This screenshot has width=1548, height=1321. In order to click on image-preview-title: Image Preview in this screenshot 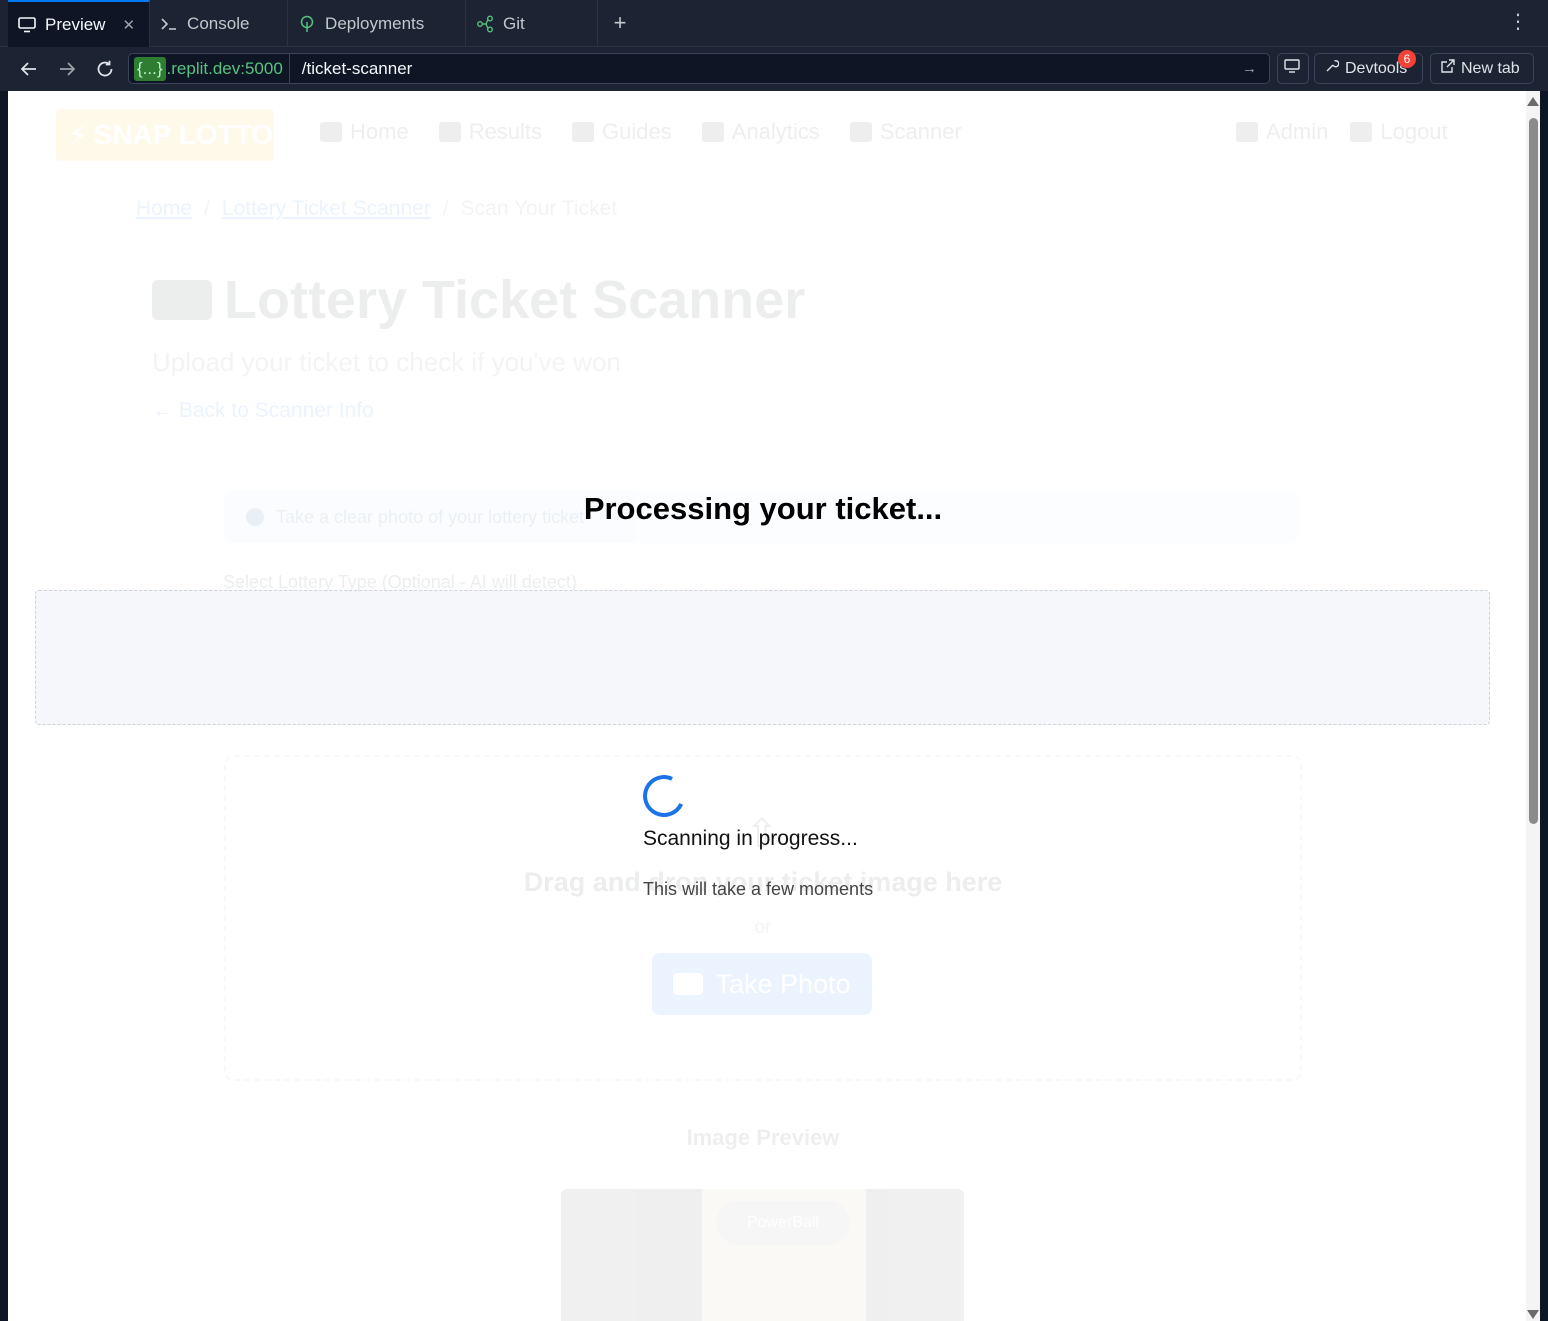, I will do `click(763, 1137)`.